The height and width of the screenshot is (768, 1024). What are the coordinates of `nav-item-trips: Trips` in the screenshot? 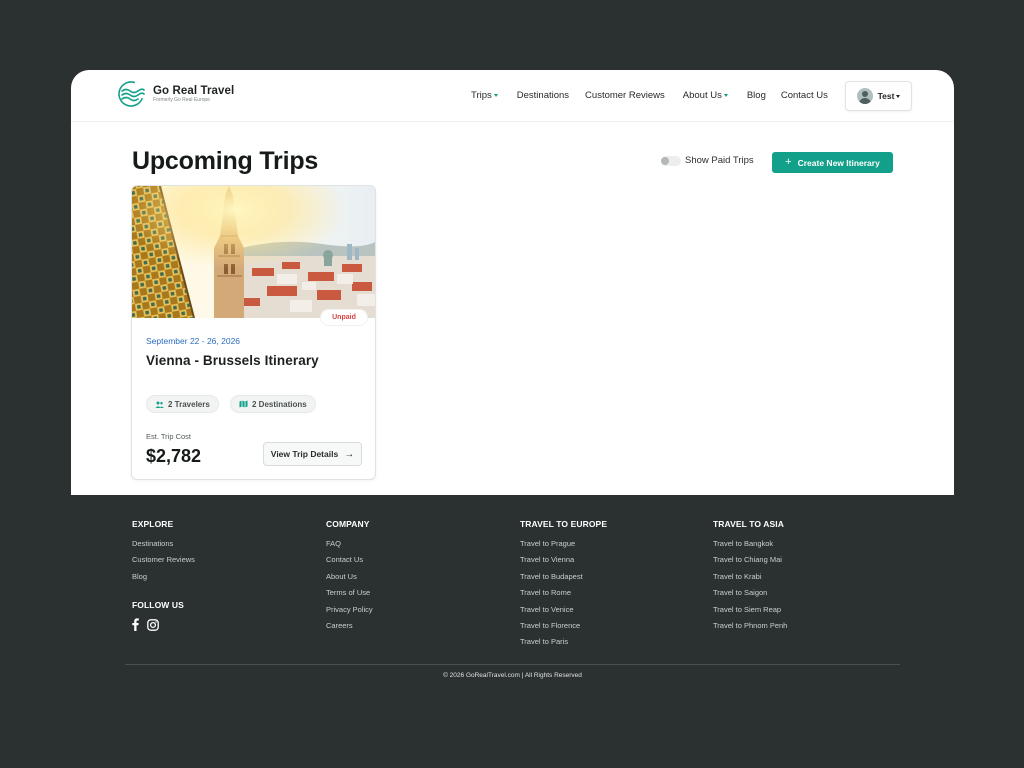 It's located at (484, 95).